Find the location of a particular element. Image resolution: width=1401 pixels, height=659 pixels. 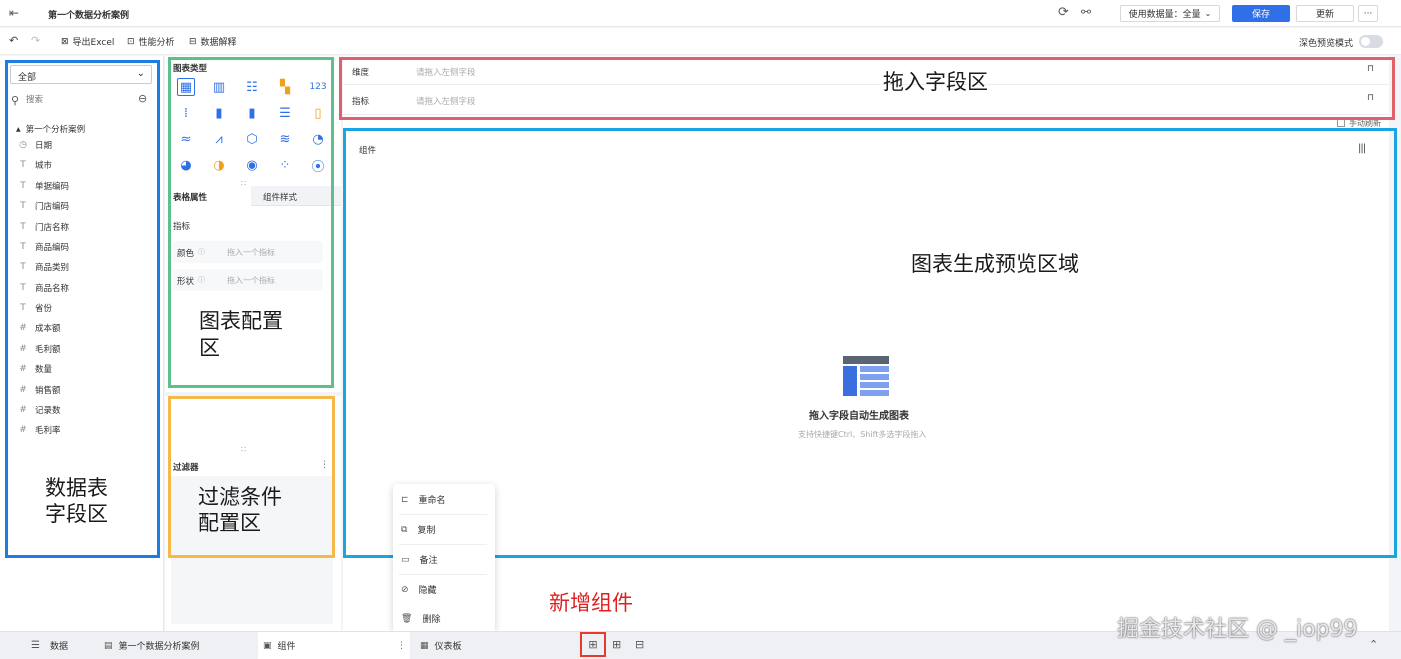

delete-icon: 🗑 is located at coordinates (407, 618).